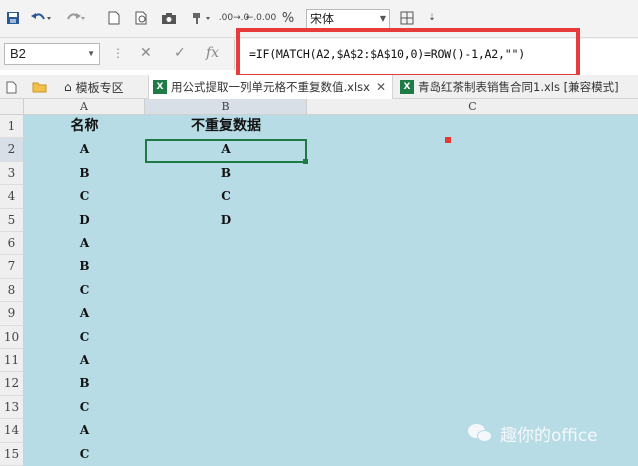 This screenshot has width=638, height=466. I want to click on row-header: 13, so click(12, 407).